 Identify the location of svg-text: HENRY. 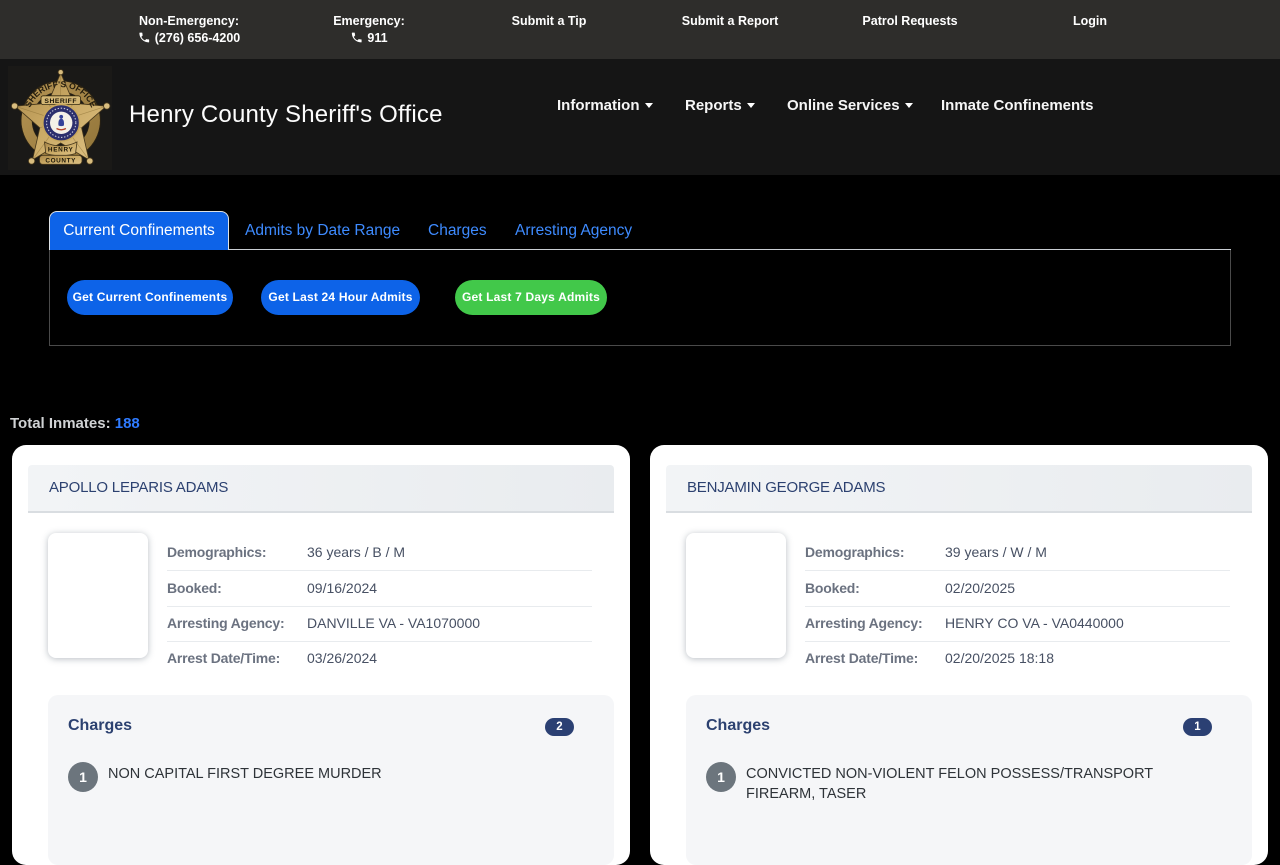
(61, 150).